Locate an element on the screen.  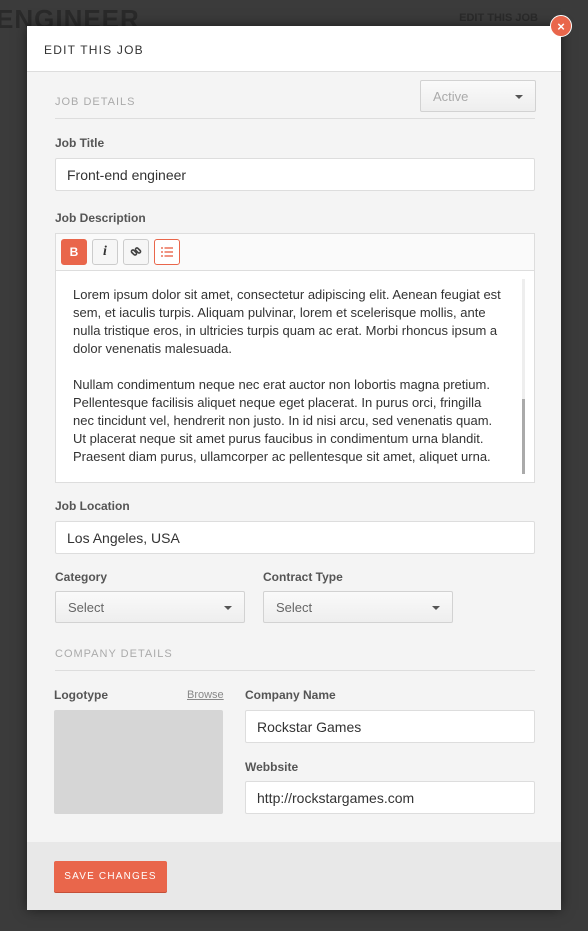
status-value: Active is located at coordinates (451, 96).